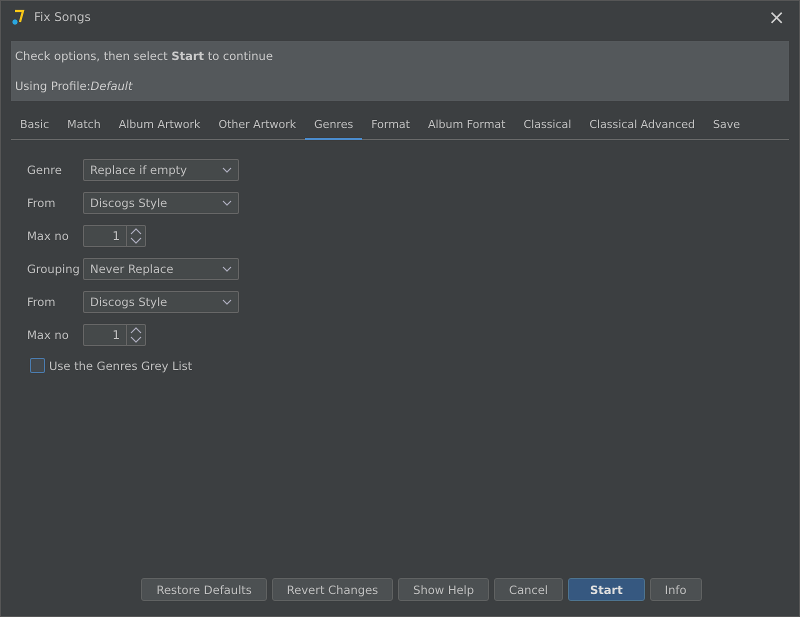 This screenshot has height=617, width=800. I want to click on tab: Genres, so click(333, 125).